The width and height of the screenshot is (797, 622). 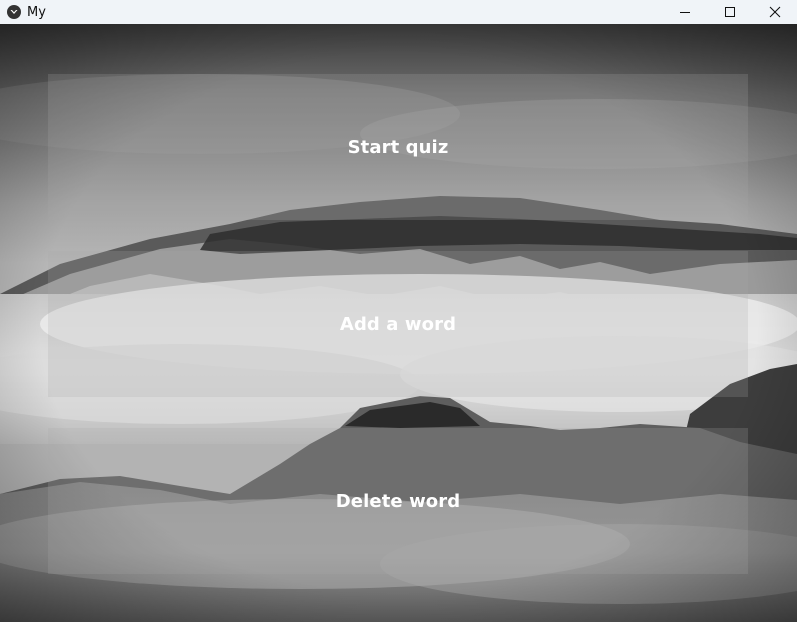 I want to click on add-word-label: Add a word, so click(x=398, y=324).